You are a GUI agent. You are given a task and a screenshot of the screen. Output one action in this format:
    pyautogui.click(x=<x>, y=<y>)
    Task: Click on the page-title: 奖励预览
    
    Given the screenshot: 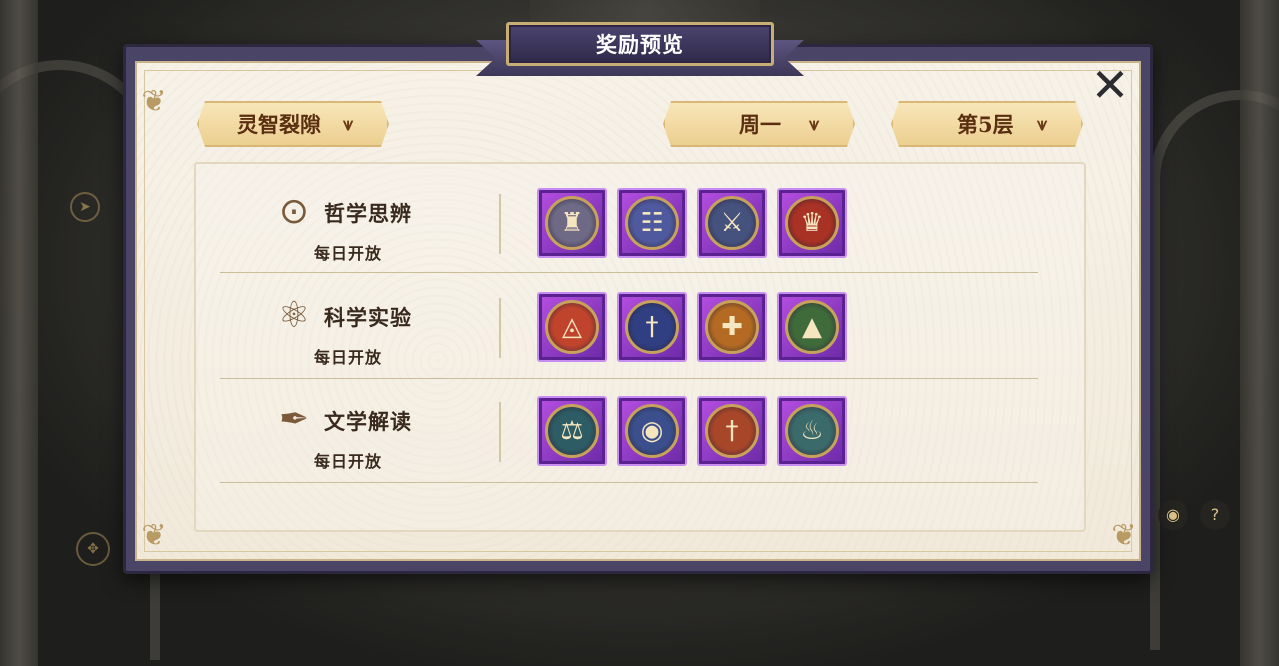 What is the action you would take?
    pyautogui.click(x=640, y=44)
    